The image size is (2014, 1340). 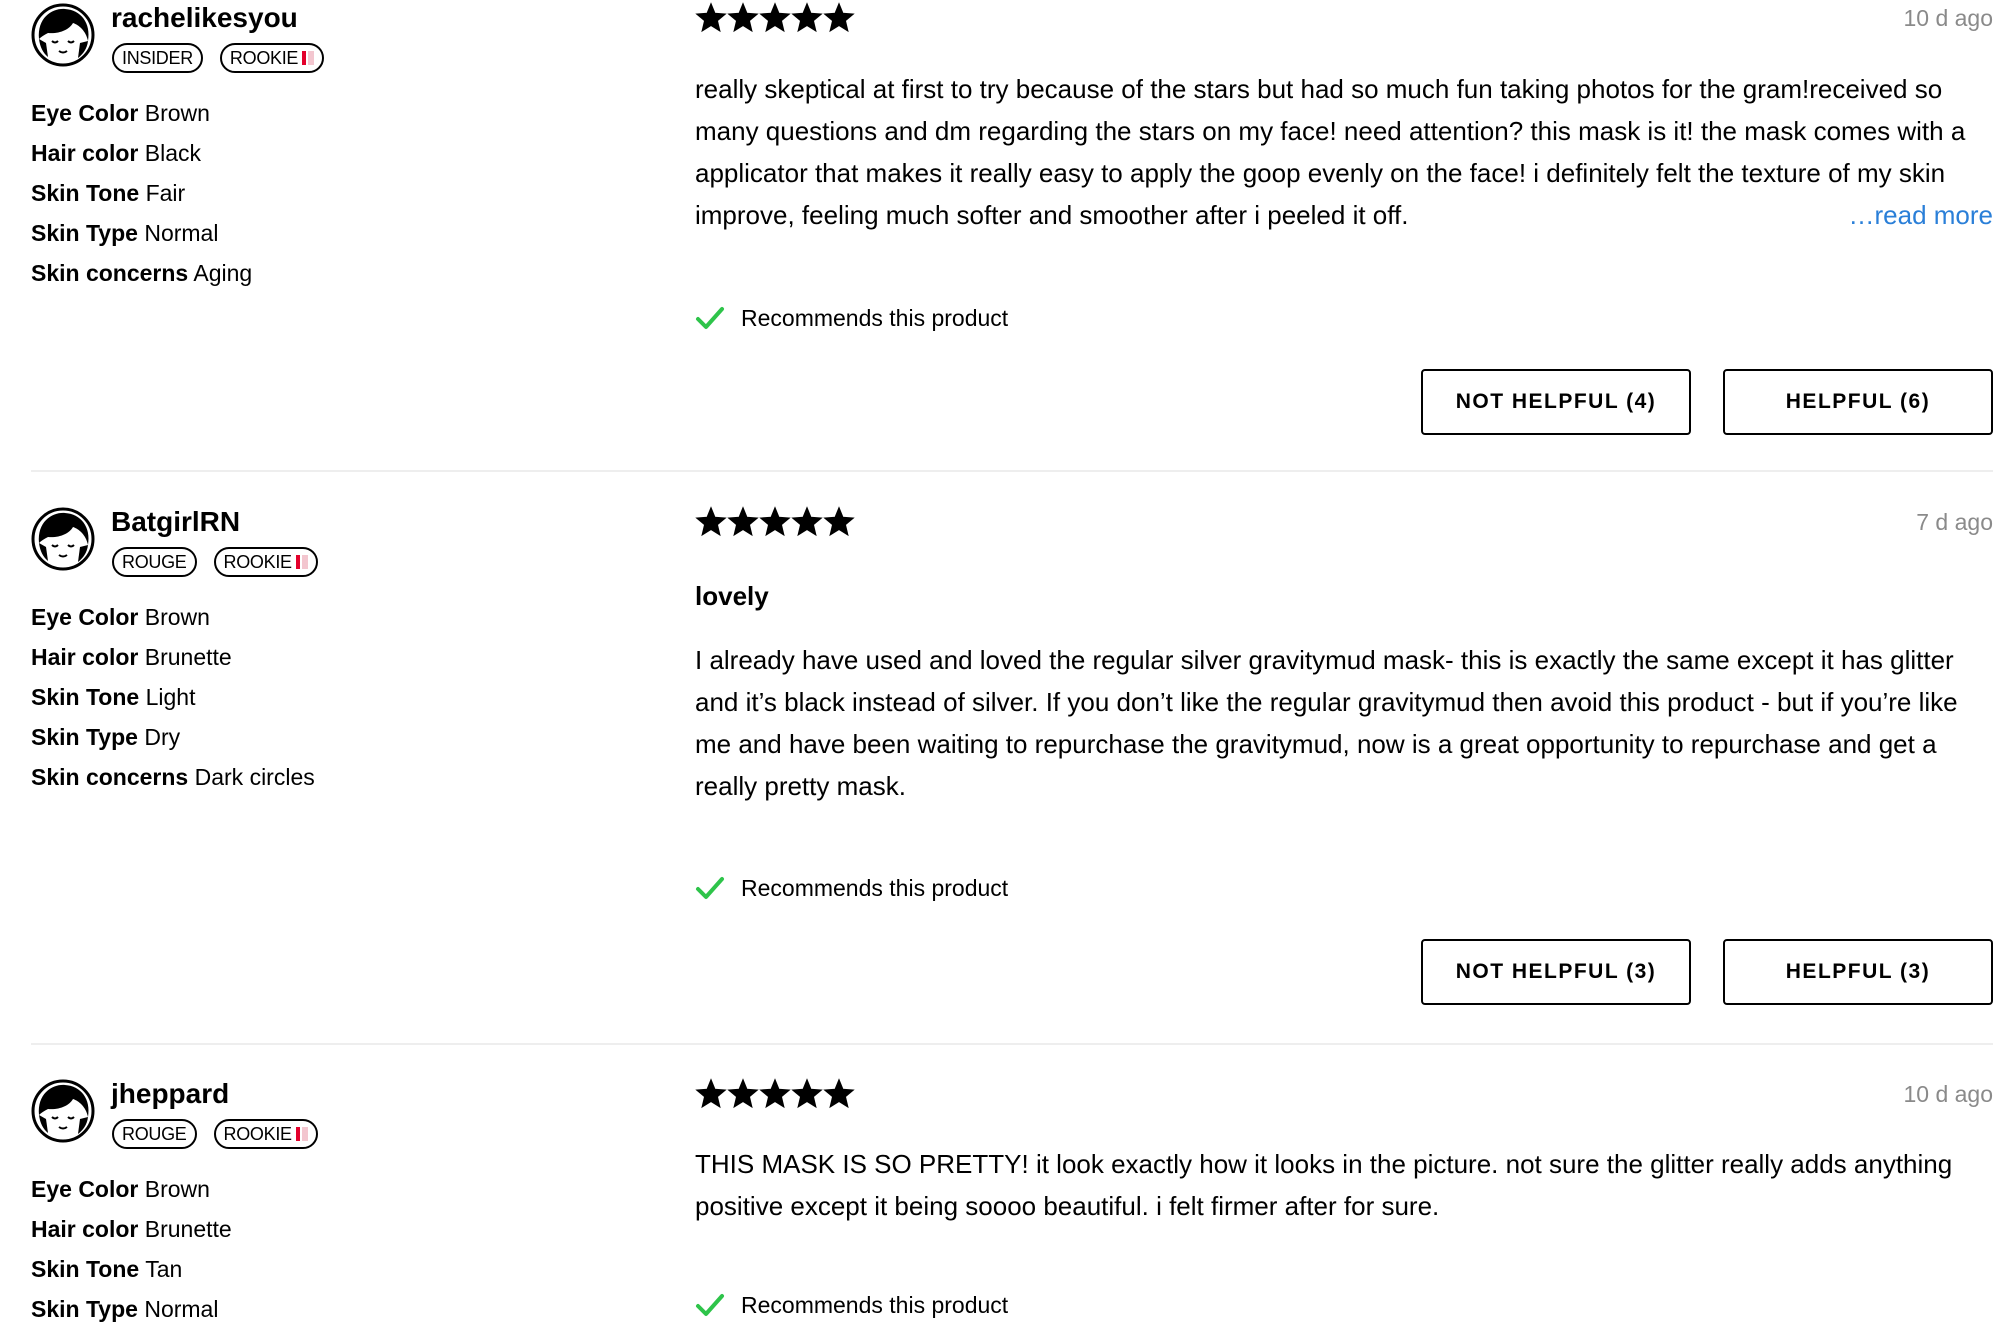 I want to click on review-date: 7 d ago, so click(x=1954, y=522).